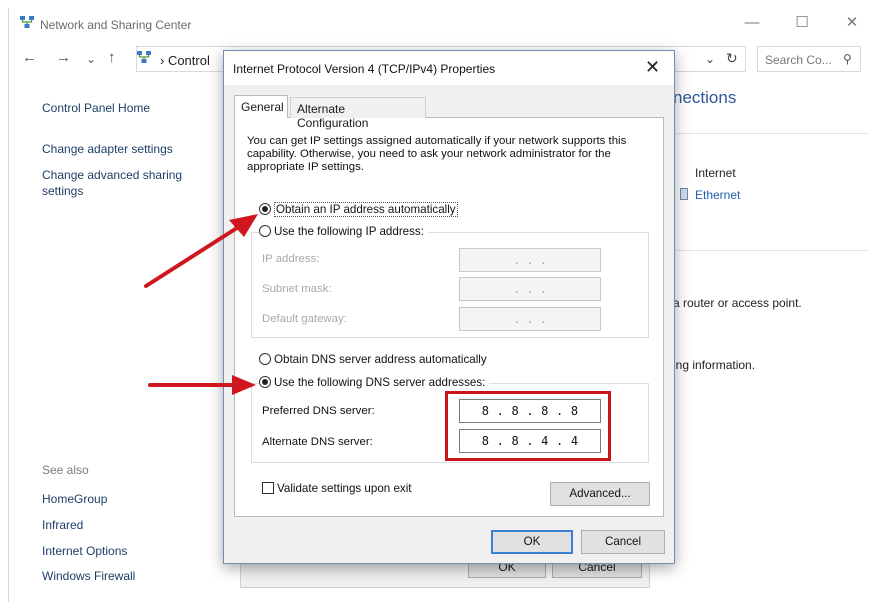  I want to click on obtain-dns-auto-label: Obtain DNS server address automatically, so click(380, 359).